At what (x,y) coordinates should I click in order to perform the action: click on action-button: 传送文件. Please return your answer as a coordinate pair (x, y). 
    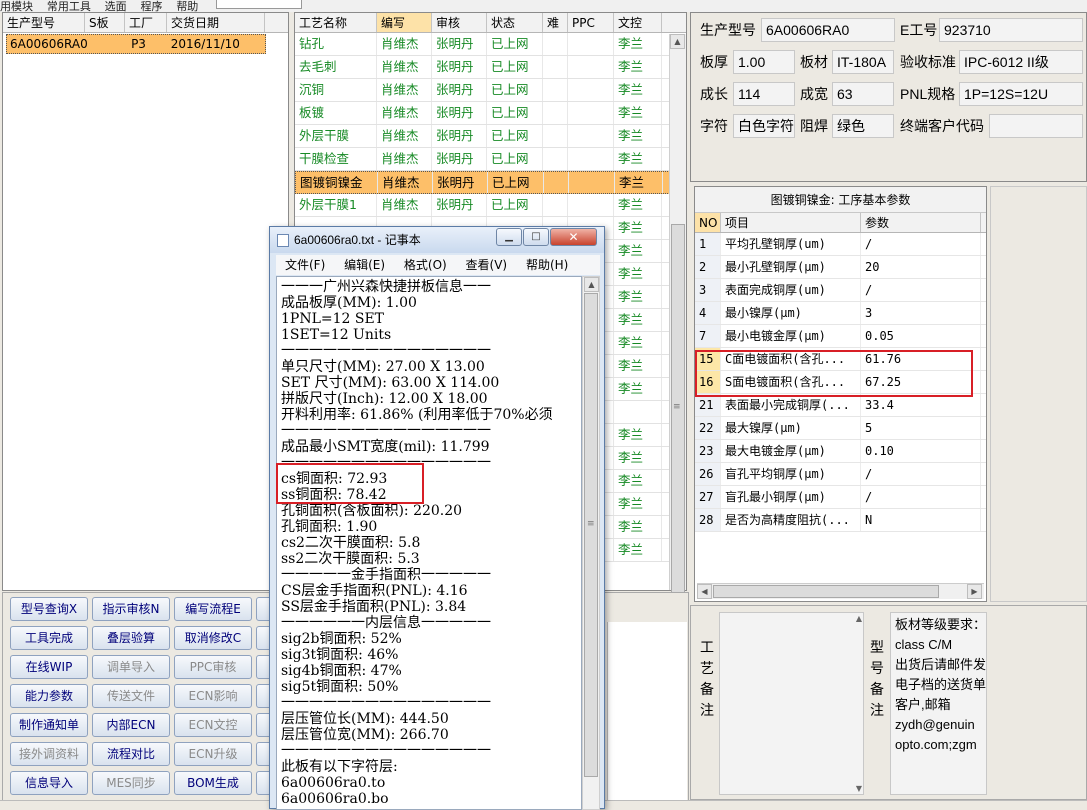
    Looking at the image, I should click on (131, 696).